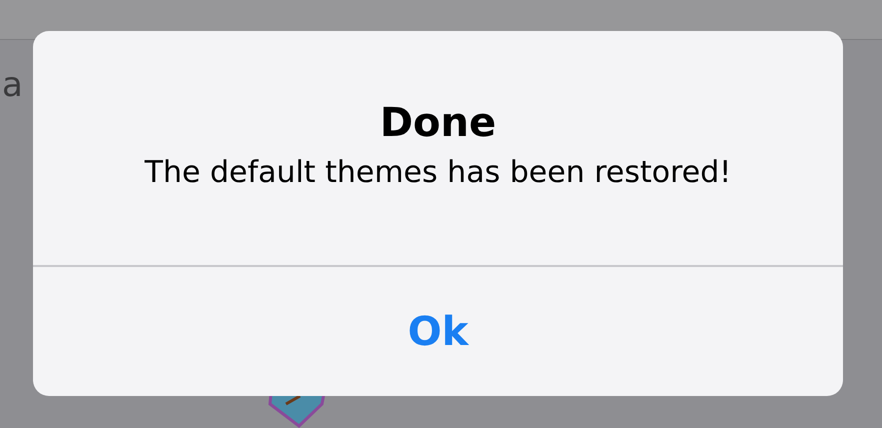 This screenshot has width=882, height=428. I want to click on alert-title: Done, so click(438, 123).